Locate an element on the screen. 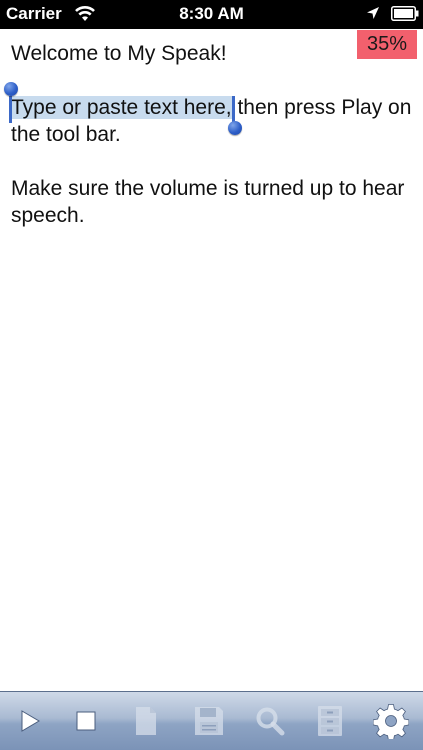 The height and width of the screenshot is (750, 423). new-document-button is located at coordinates (146, 721).